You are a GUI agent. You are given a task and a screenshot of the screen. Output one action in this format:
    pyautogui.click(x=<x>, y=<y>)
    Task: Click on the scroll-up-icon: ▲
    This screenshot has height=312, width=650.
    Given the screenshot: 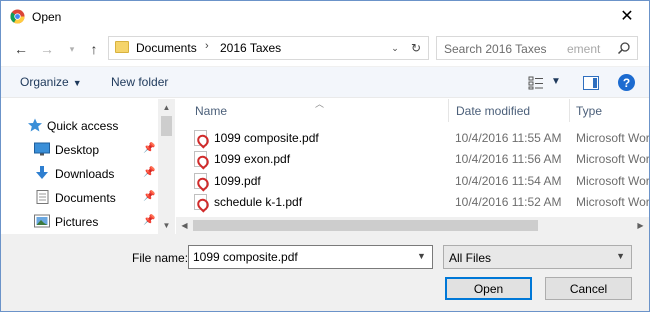 What is the action you would take?
    pyautogui.click(x=166, y=107)
    